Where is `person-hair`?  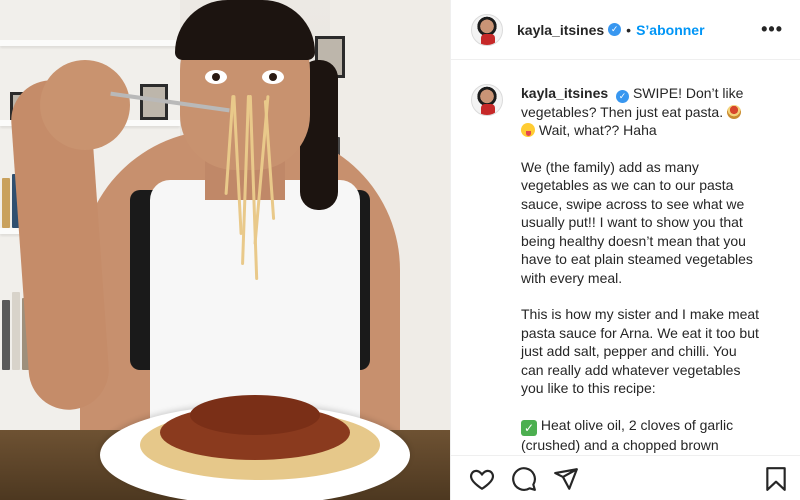 person-hair is located at coordinates (245, 30).